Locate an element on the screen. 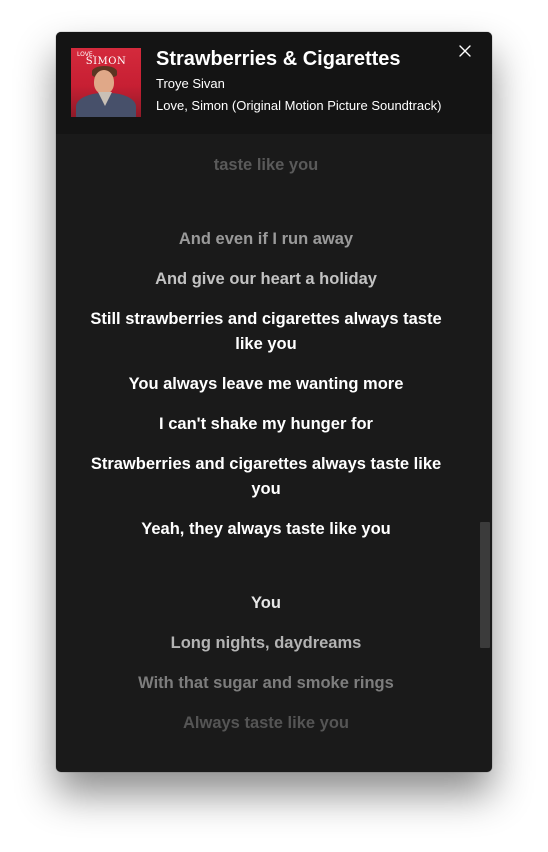  lyric-line: With that sugar and smoke rings is located at coordinates (266, 683).